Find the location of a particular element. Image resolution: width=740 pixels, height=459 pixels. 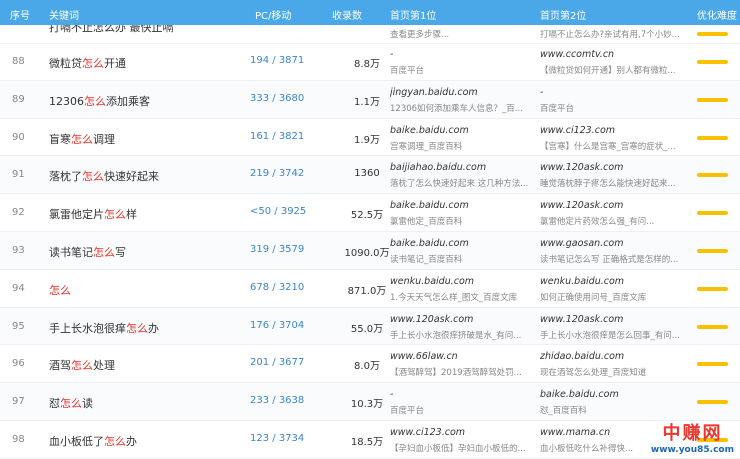

rank1-domain: baijiahao.baidu.com is located at coordinates (460, 167).